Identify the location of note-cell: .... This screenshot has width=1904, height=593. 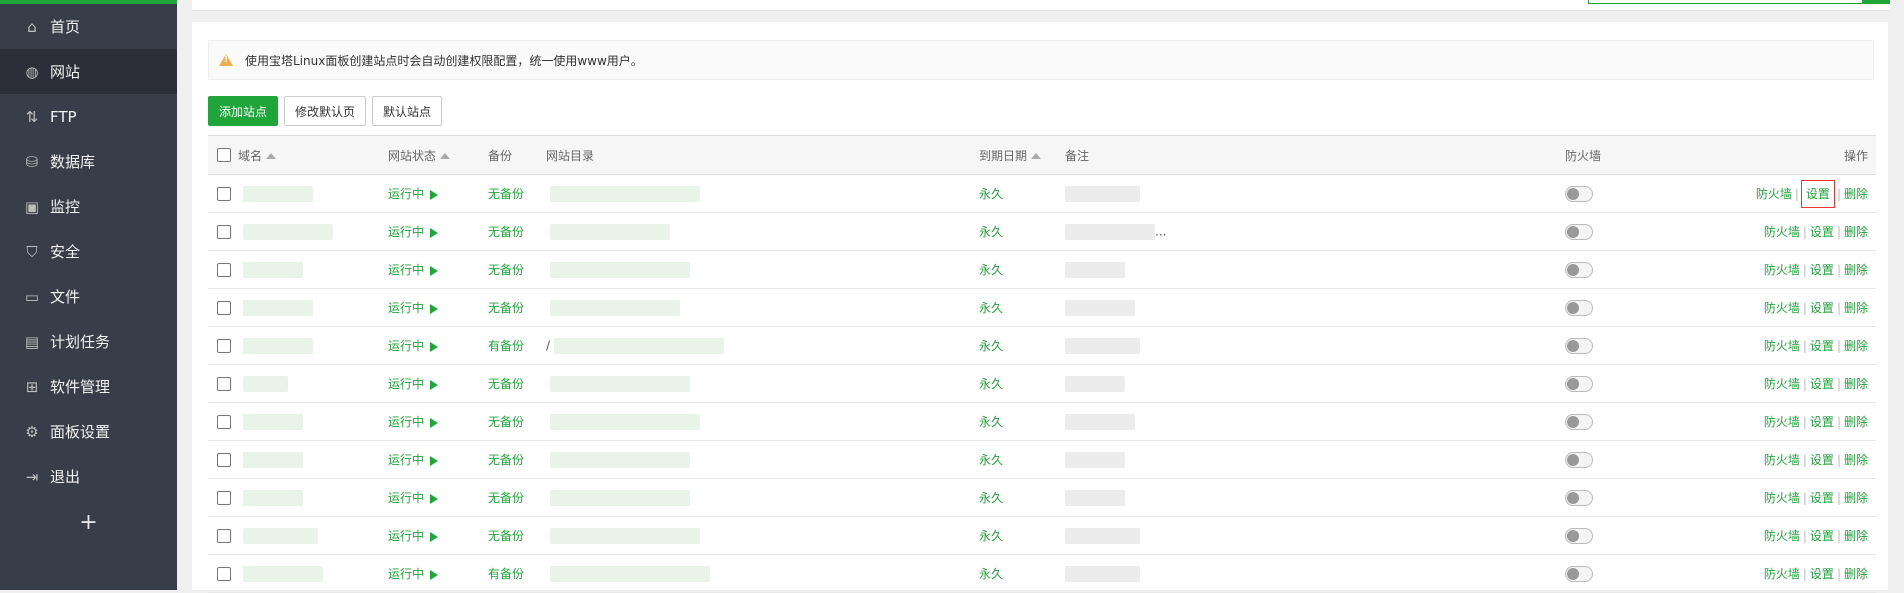
(1315, 231).